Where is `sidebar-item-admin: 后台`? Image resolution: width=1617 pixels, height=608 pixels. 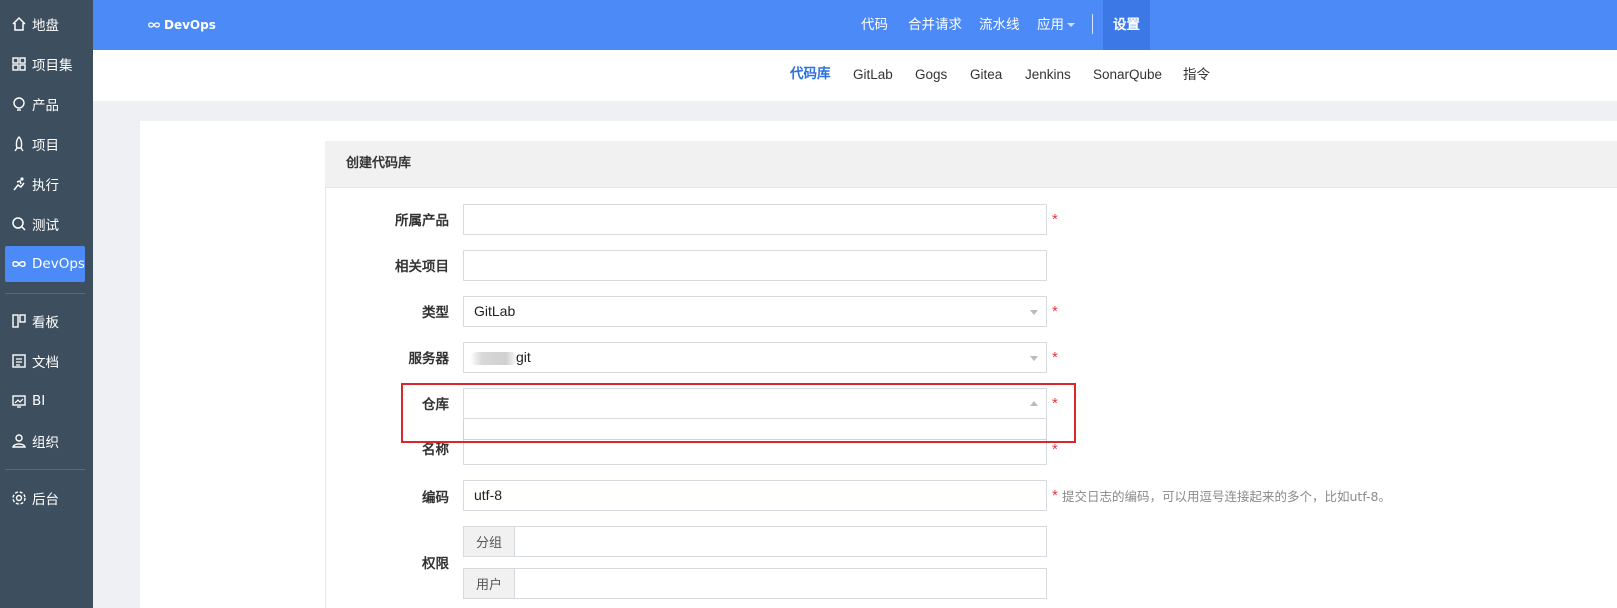 sidebar-item-admin: 后台 is located at coordinates (45, 498).